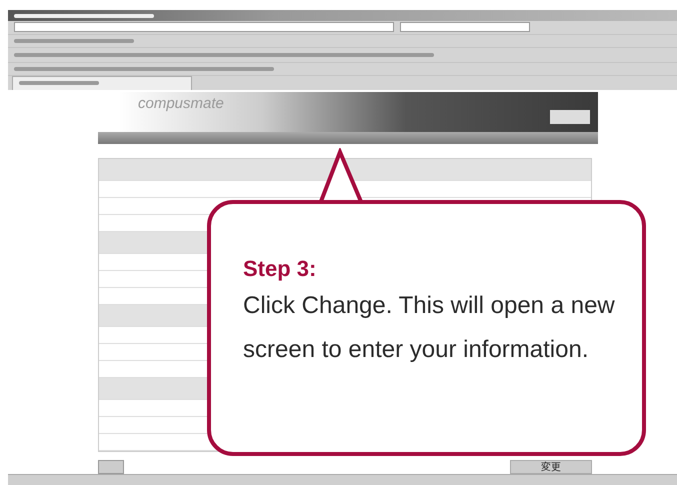  I want to click on step-heading: Step 3:, so click(280, 269).